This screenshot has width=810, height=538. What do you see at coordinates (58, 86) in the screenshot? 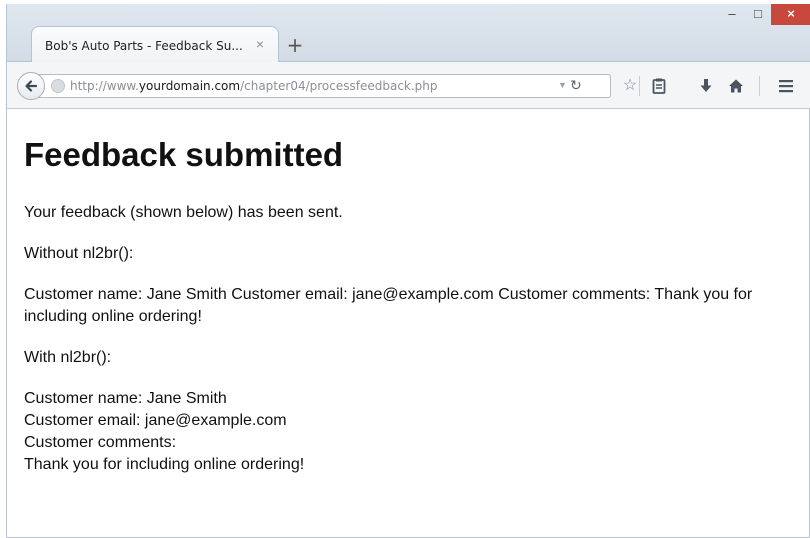
I see `site-identity-icon` at bounding box center [58, 86].